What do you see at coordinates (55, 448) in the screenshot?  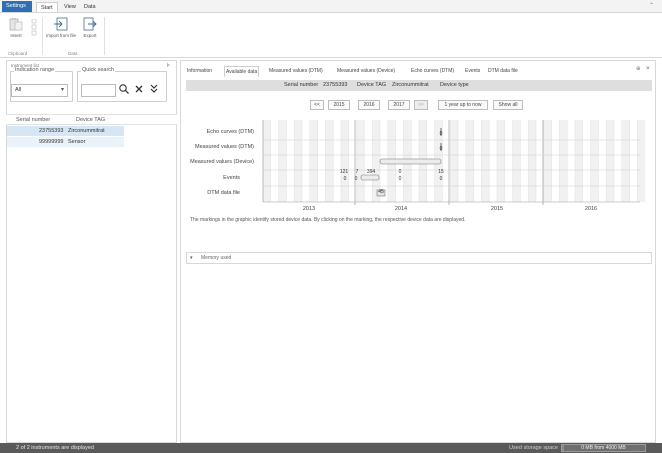 I see `instrument-count-status: 2 of 2 instruments are displayed` at bounding box center [55, 448].